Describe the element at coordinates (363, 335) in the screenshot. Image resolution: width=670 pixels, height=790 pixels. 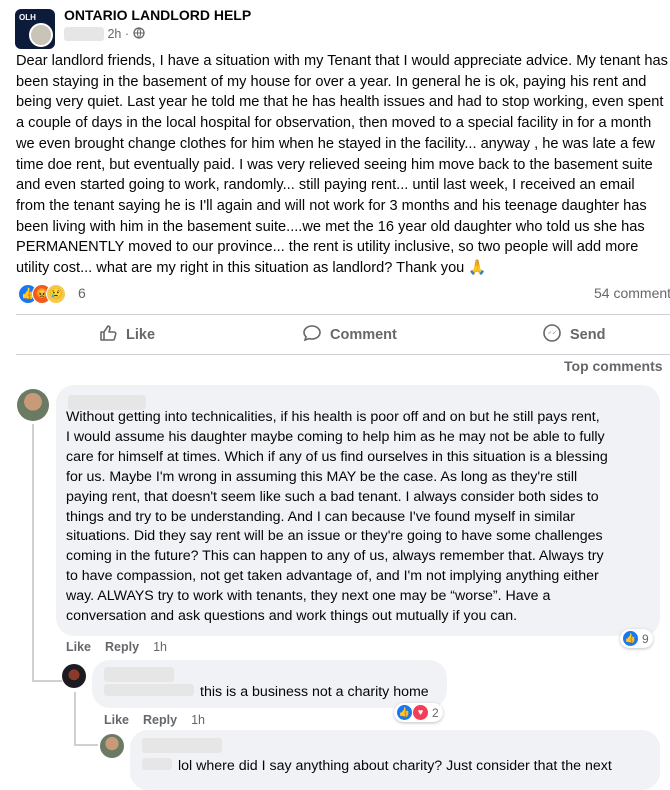
I see `comment-label: Comment` at that location.